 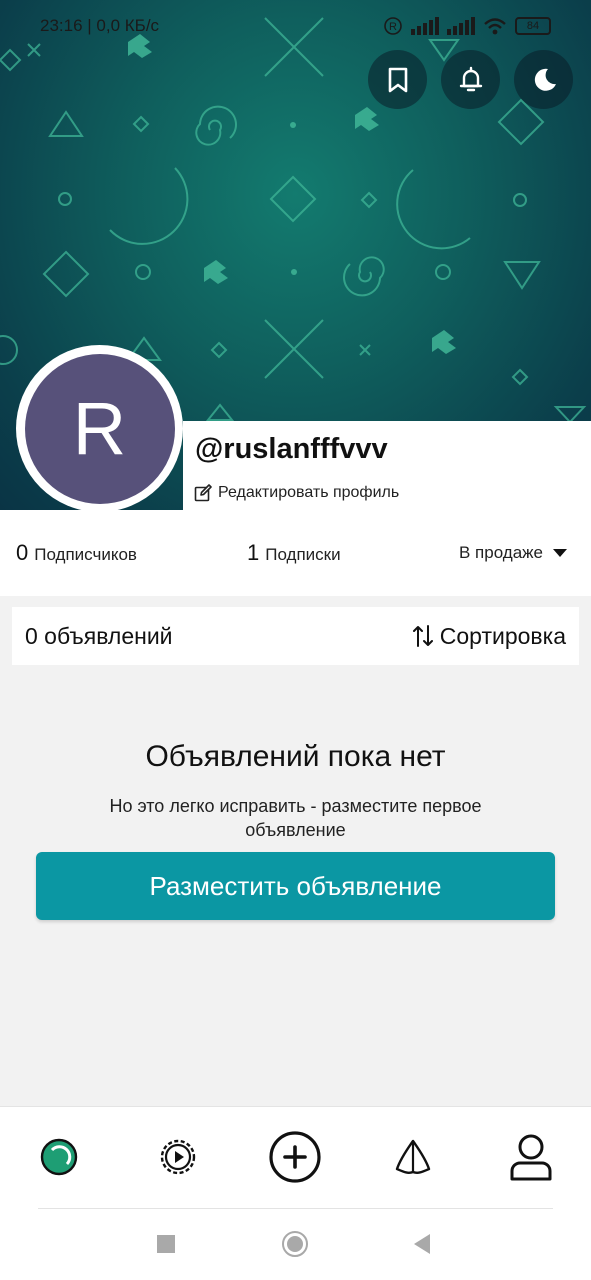 I want to click on following-count: 1, so click(x=253, y=552).